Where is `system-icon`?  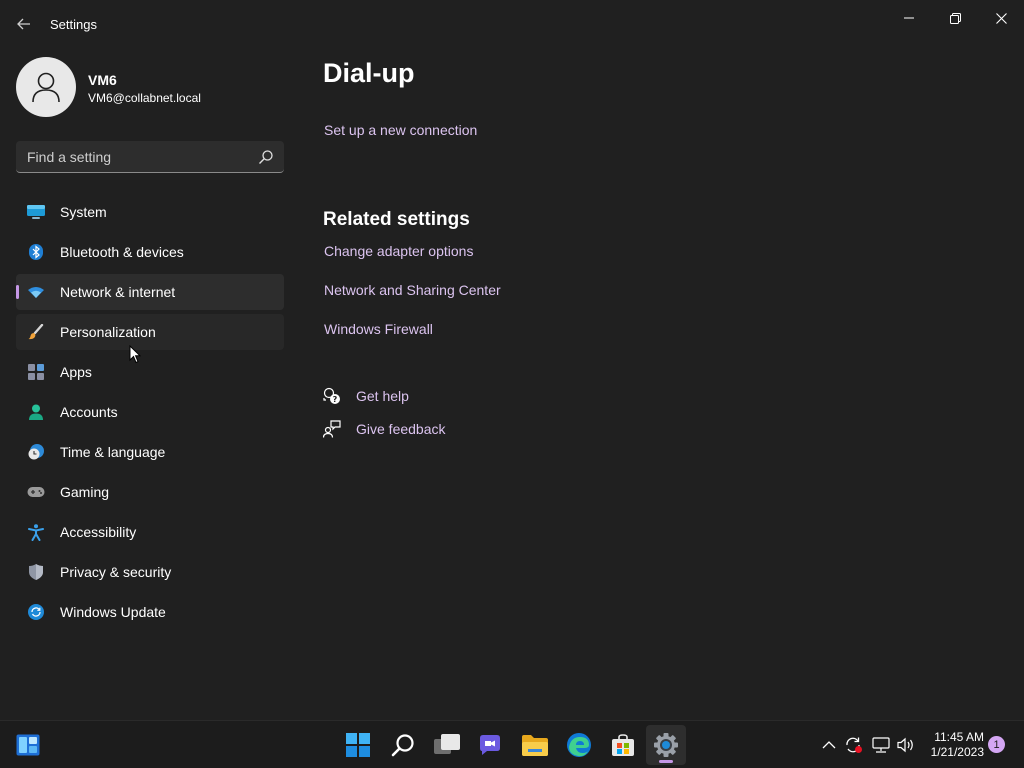
system-icon is located at coordinates (36, 212).